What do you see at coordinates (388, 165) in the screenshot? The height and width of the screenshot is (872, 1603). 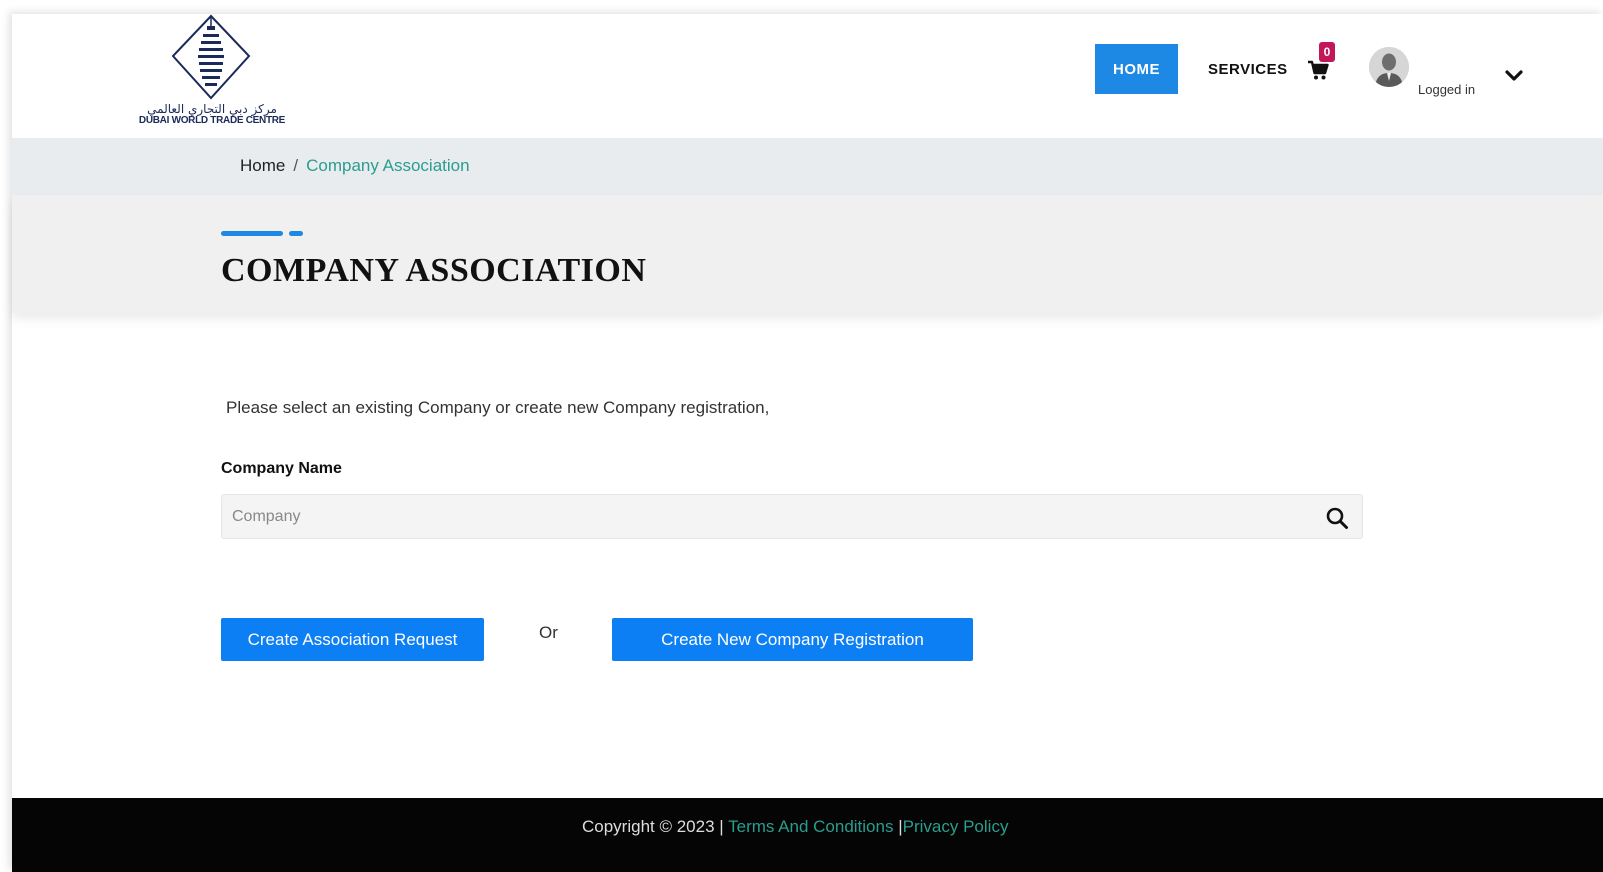 I see `breadcrumb-current: Company Association` at bounding box center [388, 165].